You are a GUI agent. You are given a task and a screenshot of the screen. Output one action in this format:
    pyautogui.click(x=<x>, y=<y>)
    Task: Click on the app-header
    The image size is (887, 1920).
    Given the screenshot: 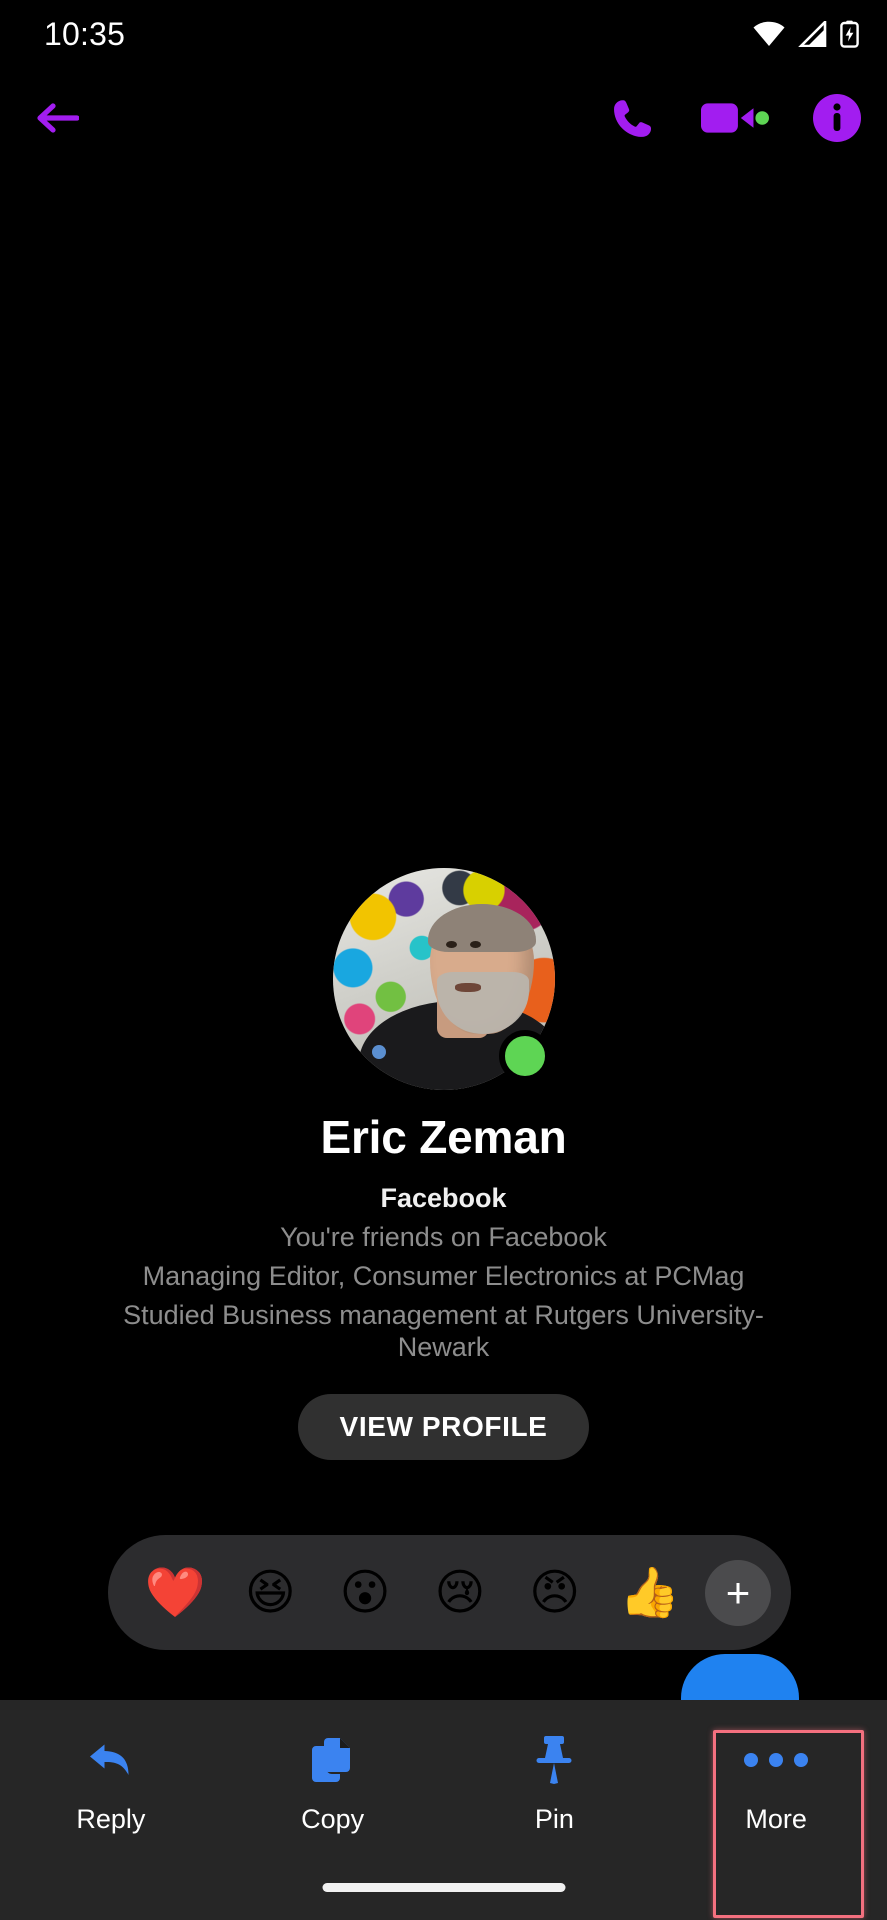 What is the action you would take?
    pyautogui.click(x=443, y=118)
    